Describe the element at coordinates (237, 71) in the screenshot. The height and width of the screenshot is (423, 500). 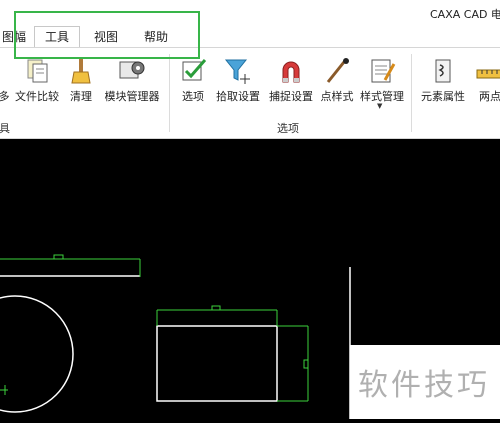
I see `pick-filter-icon` at that location.